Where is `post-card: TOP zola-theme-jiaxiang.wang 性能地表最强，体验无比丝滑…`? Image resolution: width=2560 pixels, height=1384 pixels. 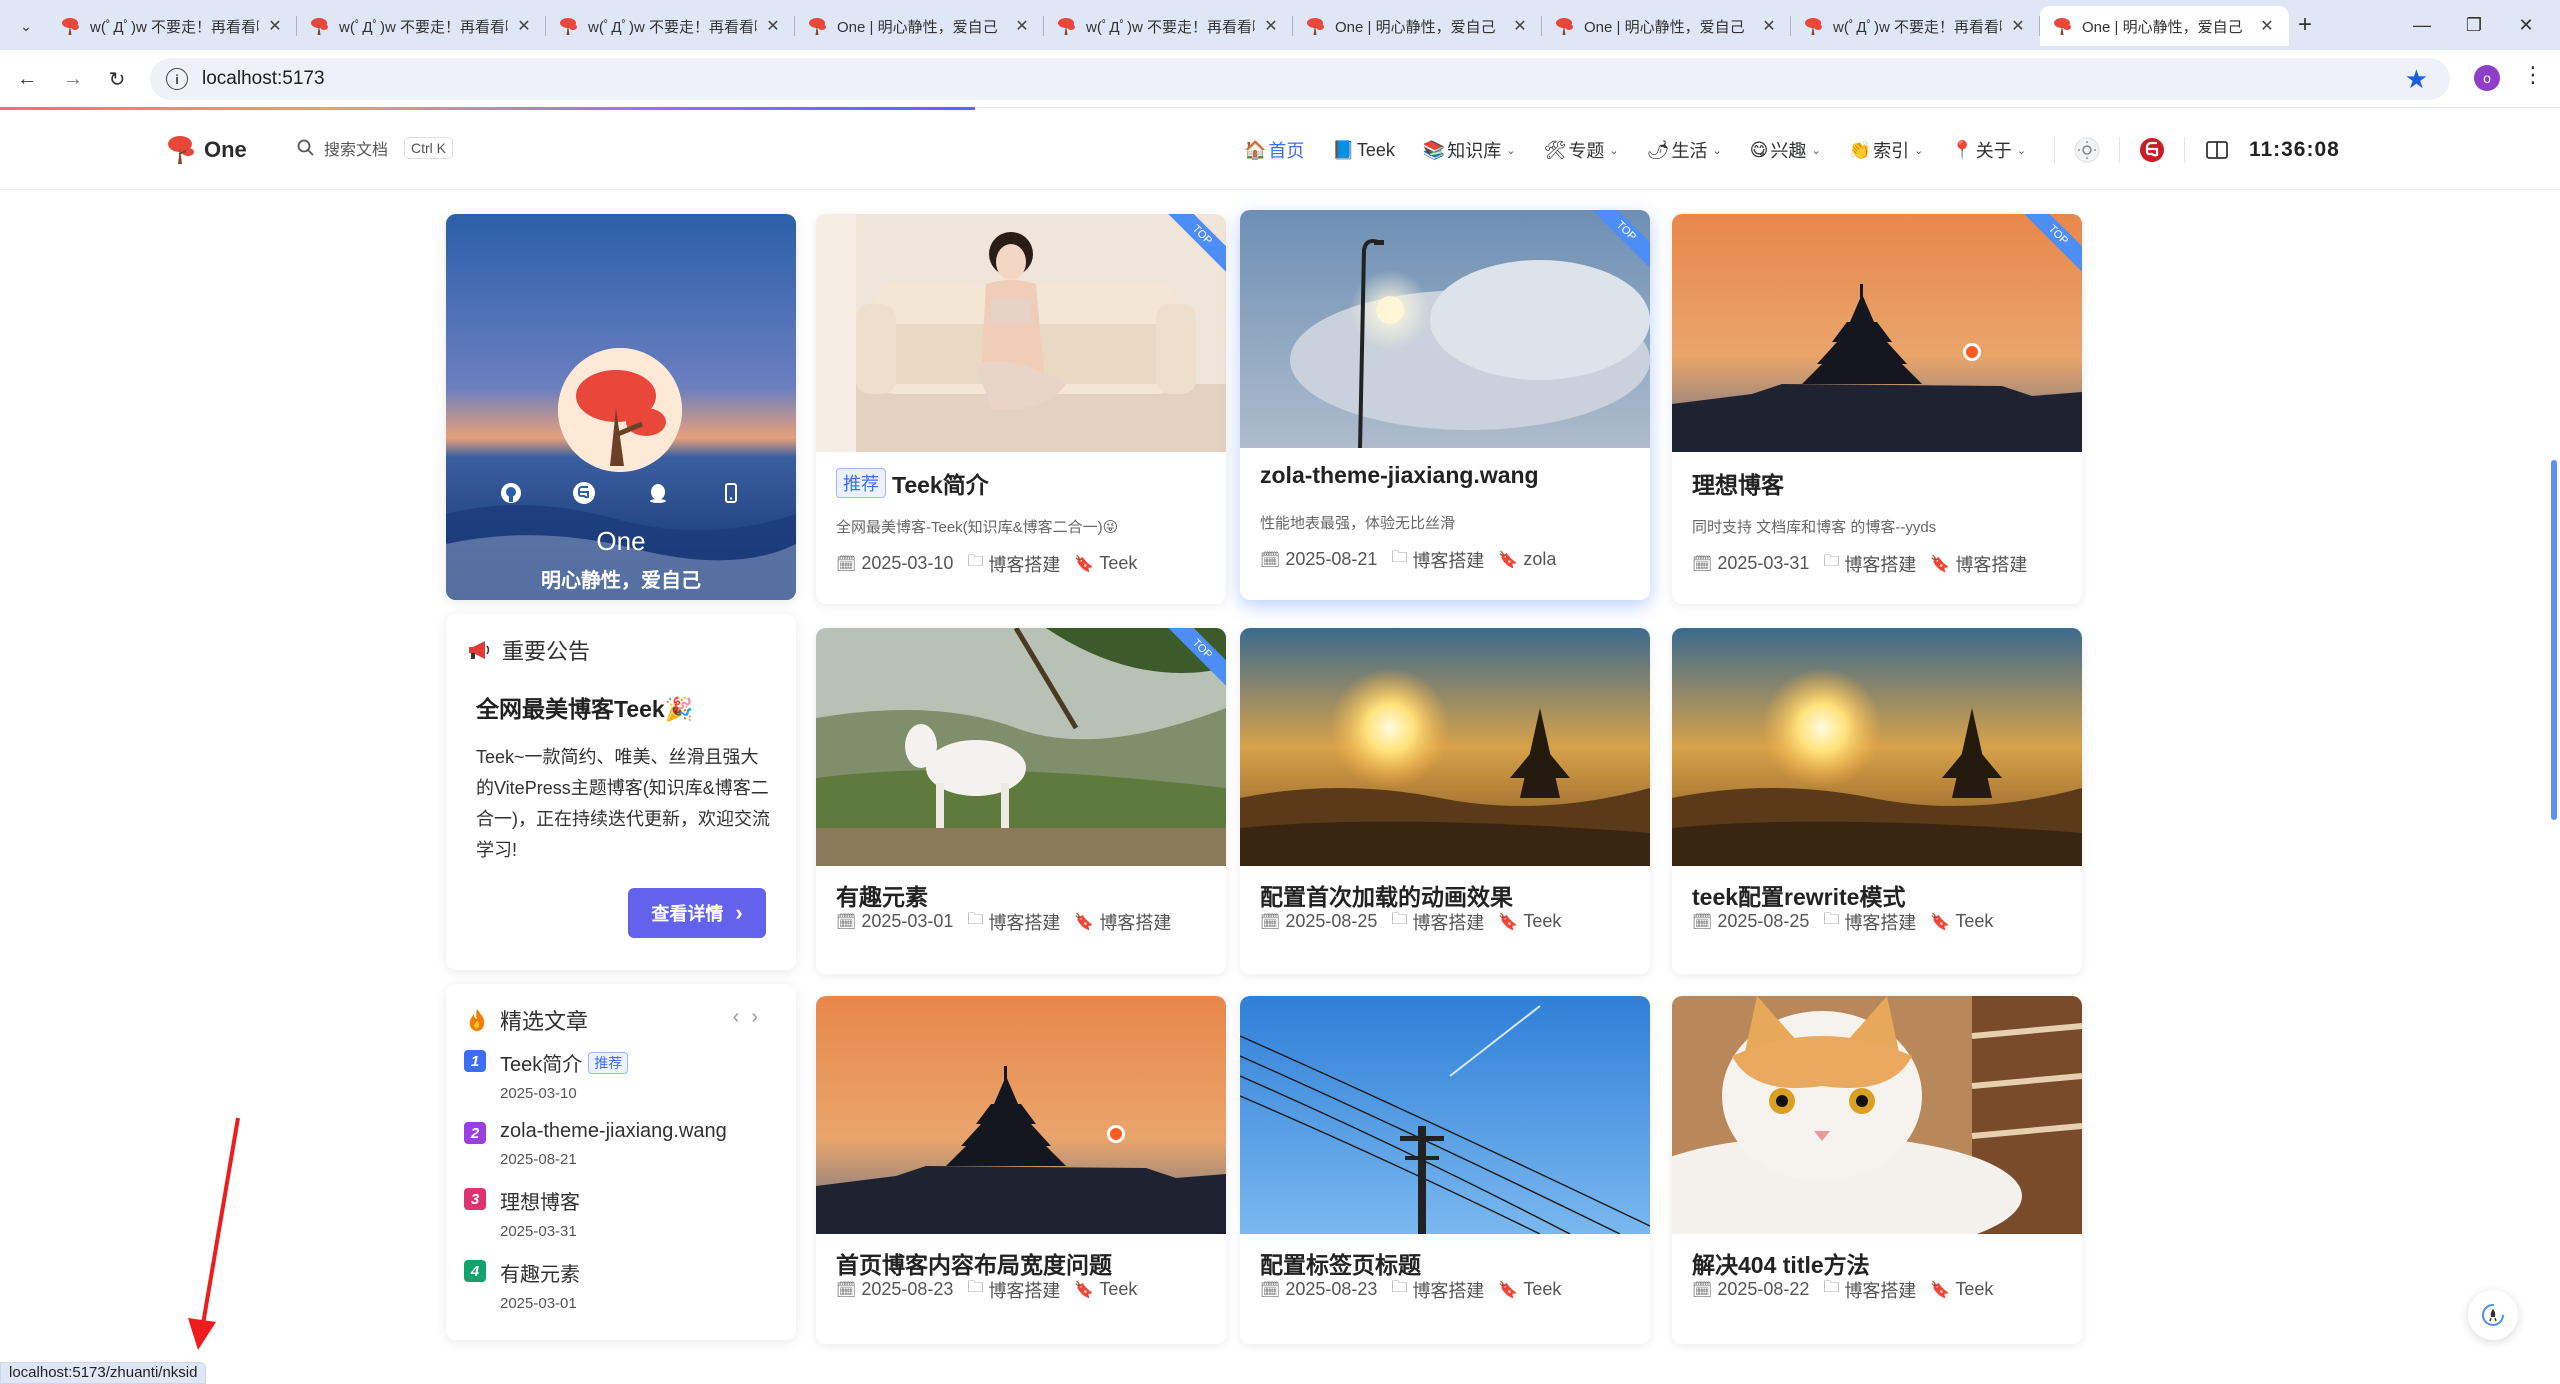
post-card: TOP zola-theme-jiaxiang.wang 性能地表最强，体验无比丝滑… is located at coordinates (1445, 405).